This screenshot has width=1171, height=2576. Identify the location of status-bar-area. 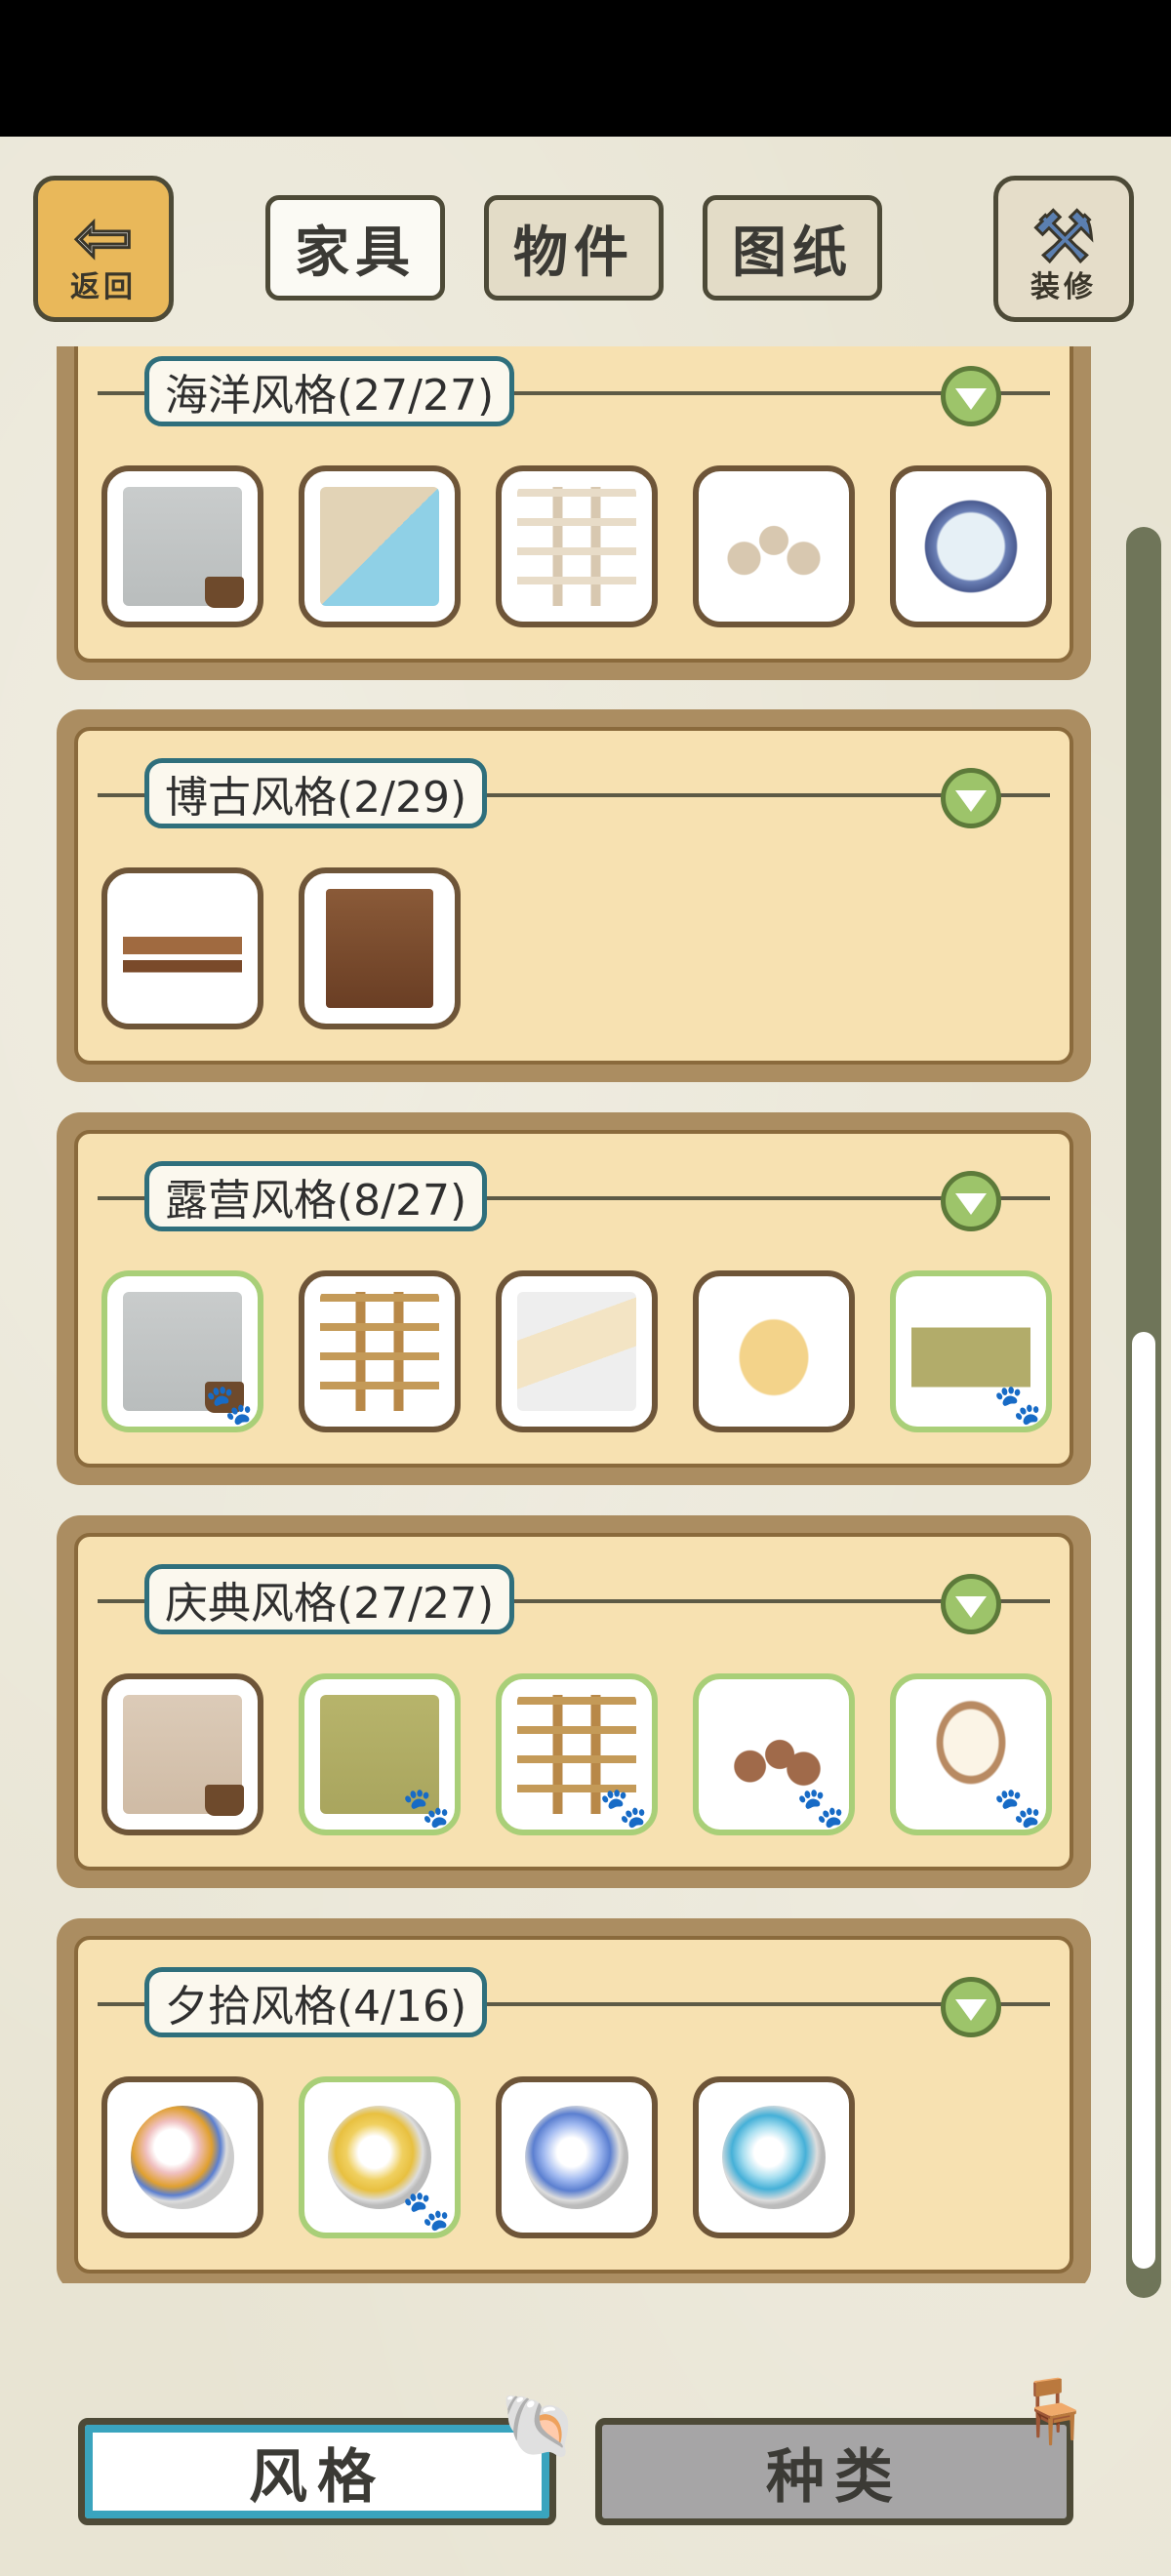
(585, 68).